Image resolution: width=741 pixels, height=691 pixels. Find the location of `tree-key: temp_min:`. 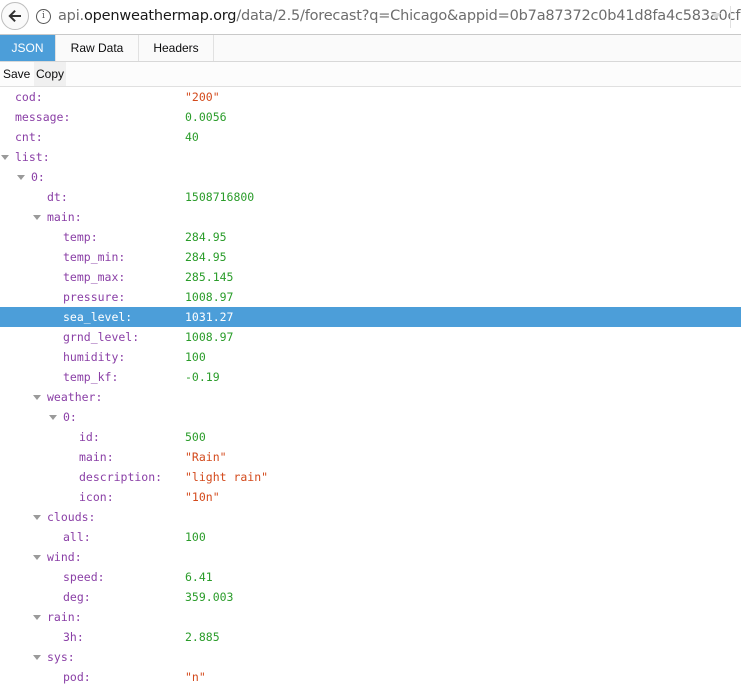

tree-key: temp_min: is located at coordinates (94, 257).